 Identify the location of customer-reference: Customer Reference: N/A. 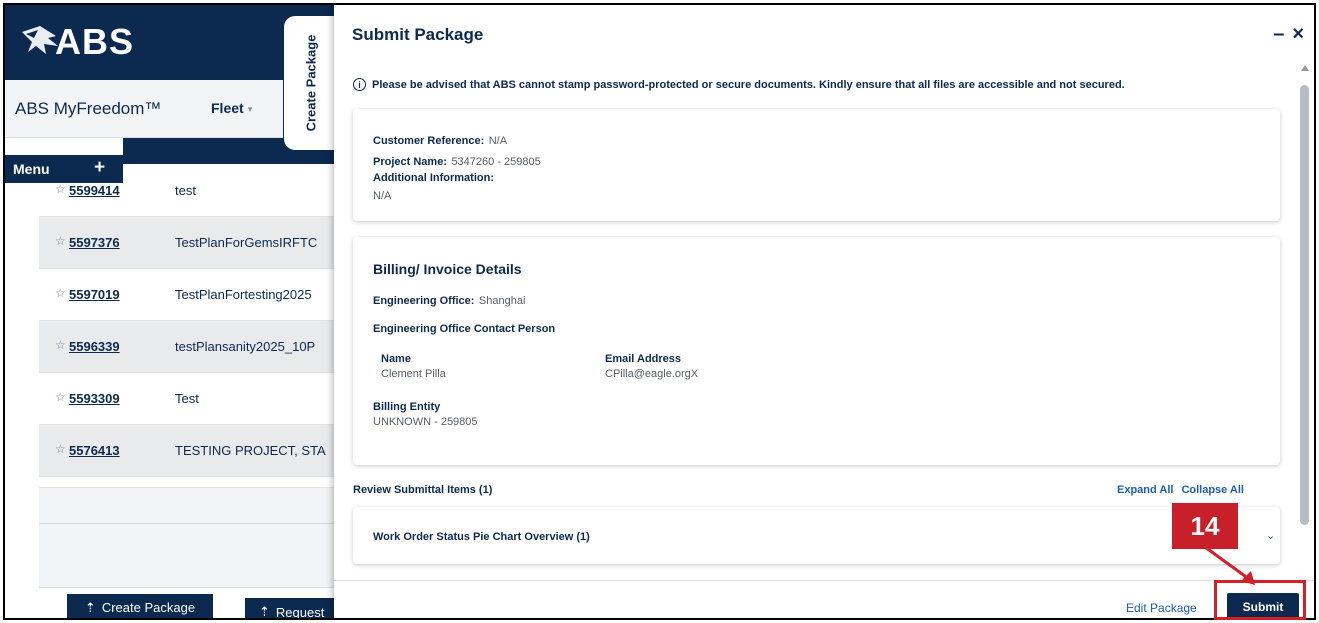
(440, 140).